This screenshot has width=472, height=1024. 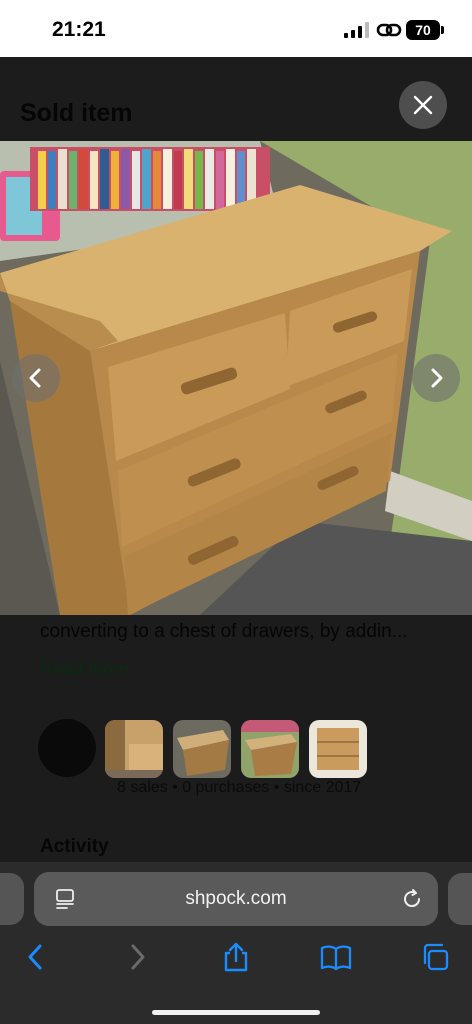 What do you see at coordinates (412, 899) in the screenshot?
I see `reload-icon` at bounding box center [412, 899].